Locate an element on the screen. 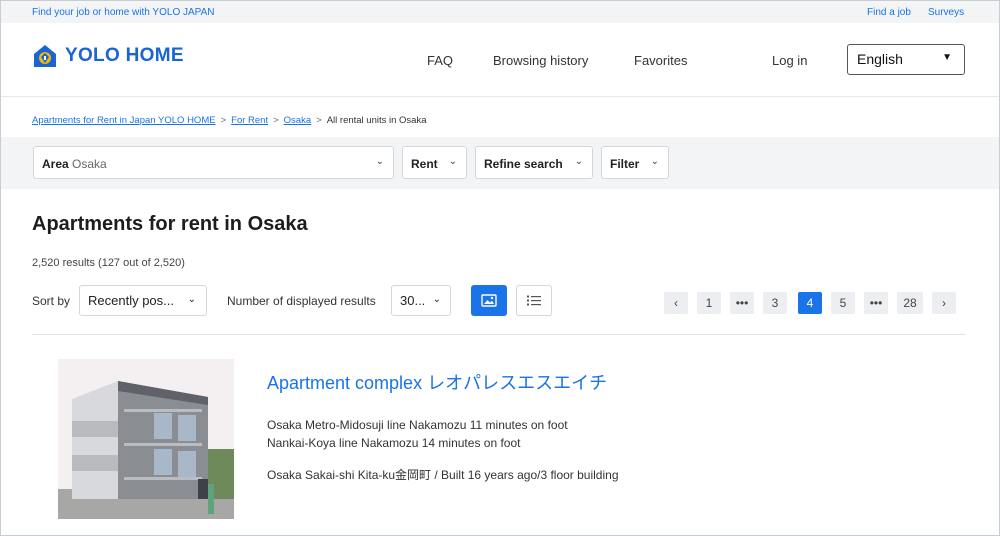 Image resolution: width=1000 pixels, height=536 pixels. surveys-link: Surveys is located at coordinates (946, 12).